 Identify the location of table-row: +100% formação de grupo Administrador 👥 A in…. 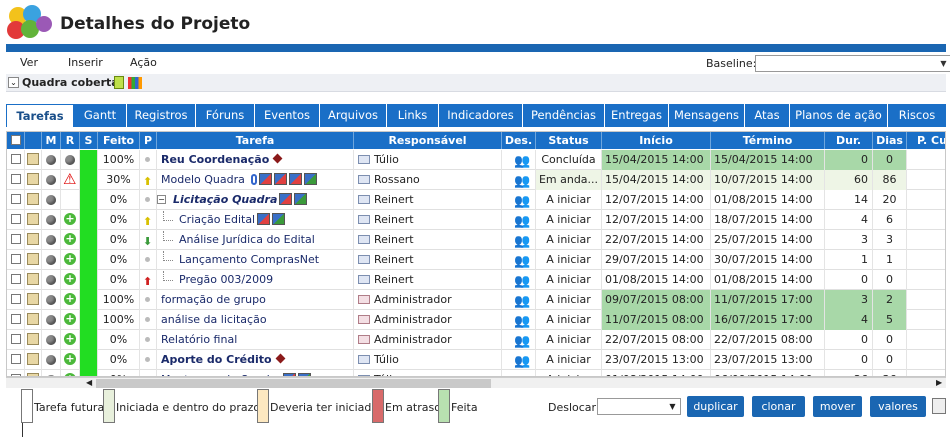
(476, 300).